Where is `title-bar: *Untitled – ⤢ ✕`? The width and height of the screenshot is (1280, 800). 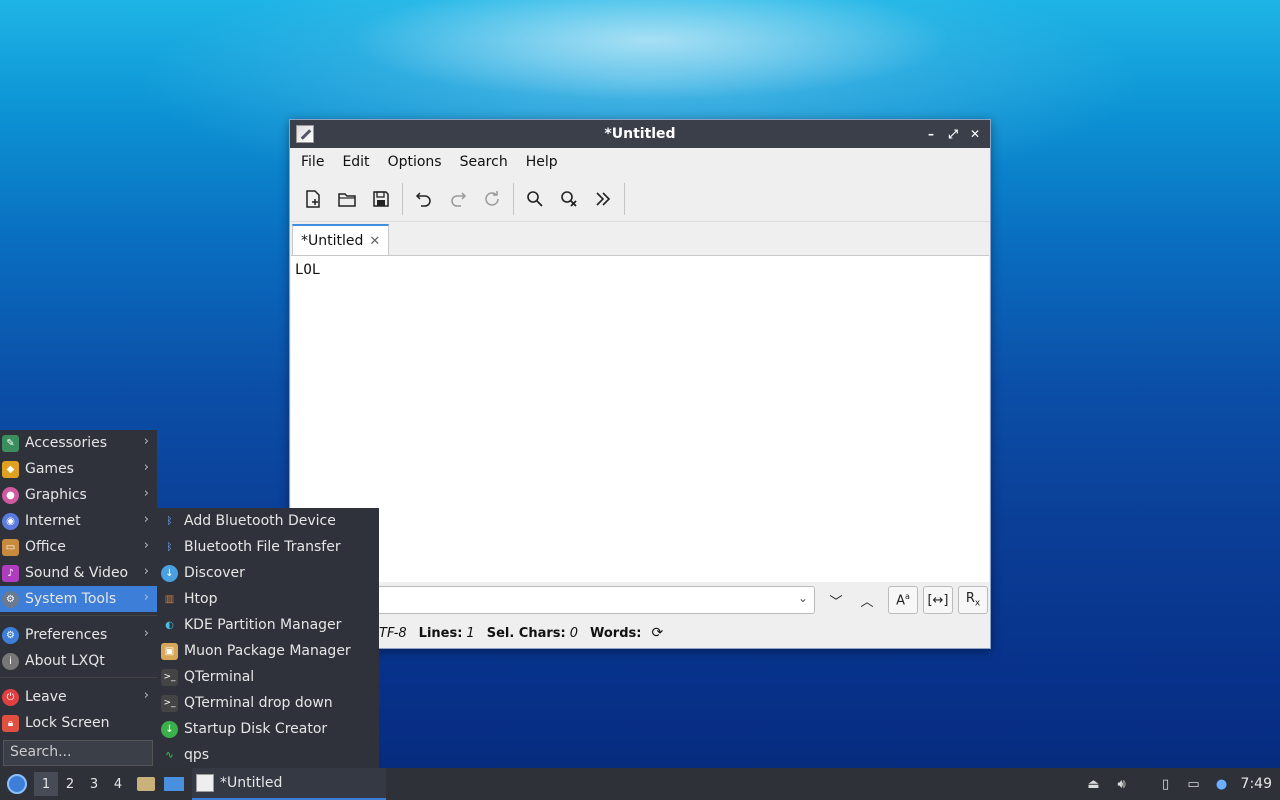 title-bar: *Untitled – ⤢ ✕ is located at coordinates (640, 134).